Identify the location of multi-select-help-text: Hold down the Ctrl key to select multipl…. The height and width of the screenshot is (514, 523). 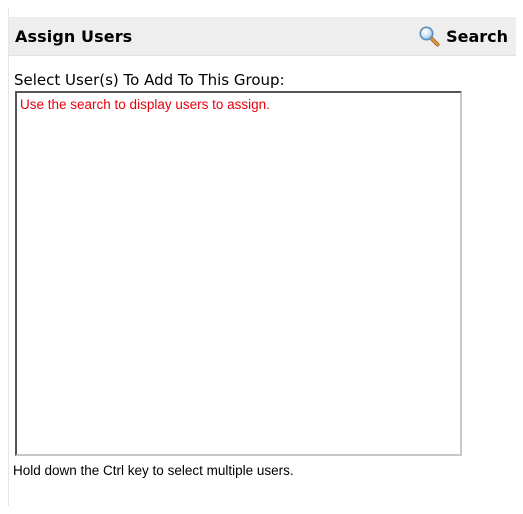
(153, 470).